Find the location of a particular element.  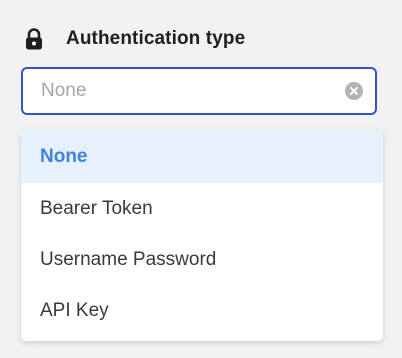

auth-type-select: None is located at coordinates (199, 91).